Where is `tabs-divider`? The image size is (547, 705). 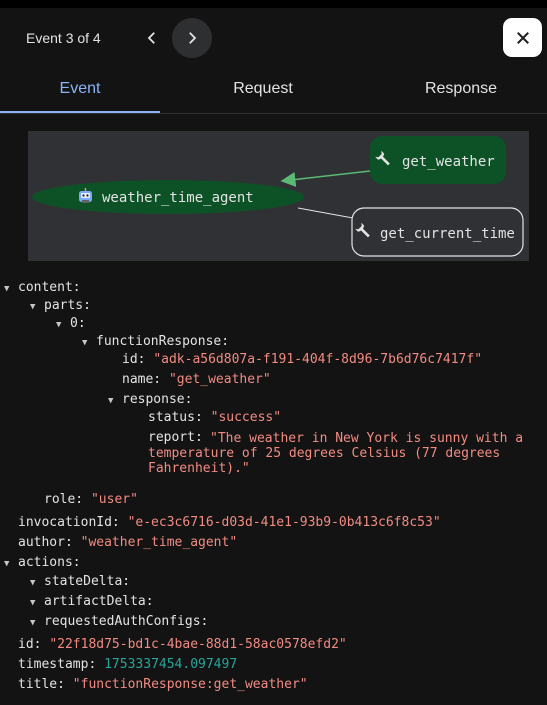 tabs-divider is located at coordinates (273, 113).